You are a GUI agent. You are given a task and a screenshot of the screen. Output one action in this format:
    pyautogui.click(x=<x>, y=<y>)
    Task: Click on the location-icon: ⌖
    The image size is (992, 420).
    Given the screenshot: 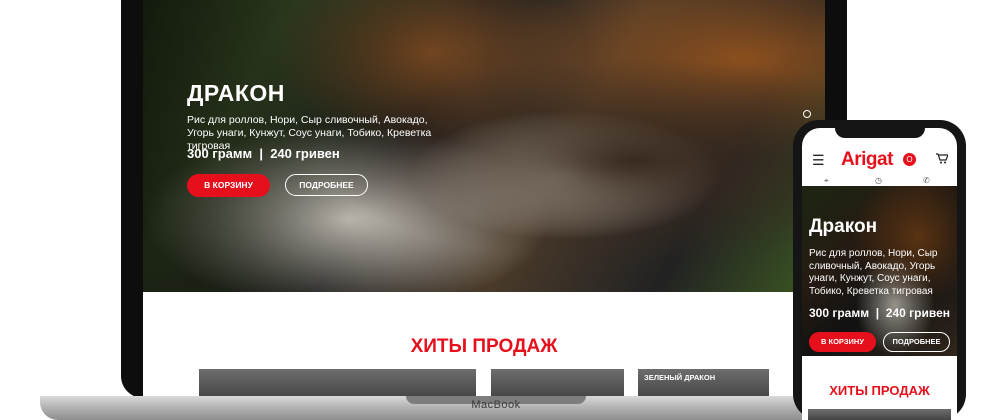 What is the action you would take?
    pyautogui.click(x=826, y=181)
    